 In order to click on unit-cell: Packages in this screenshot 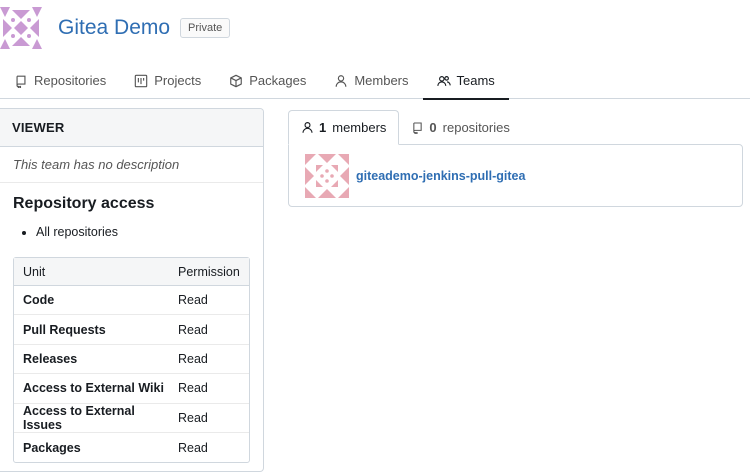, I will do `click(52, 447)`.